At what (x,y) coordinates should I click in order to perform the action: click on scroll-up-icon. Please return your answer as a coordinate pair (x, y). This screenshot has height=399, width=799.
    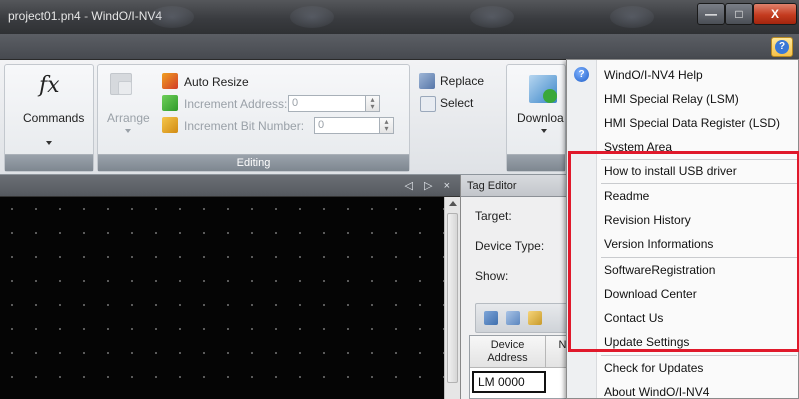
    Looking at the image, I should click on (453, 203).